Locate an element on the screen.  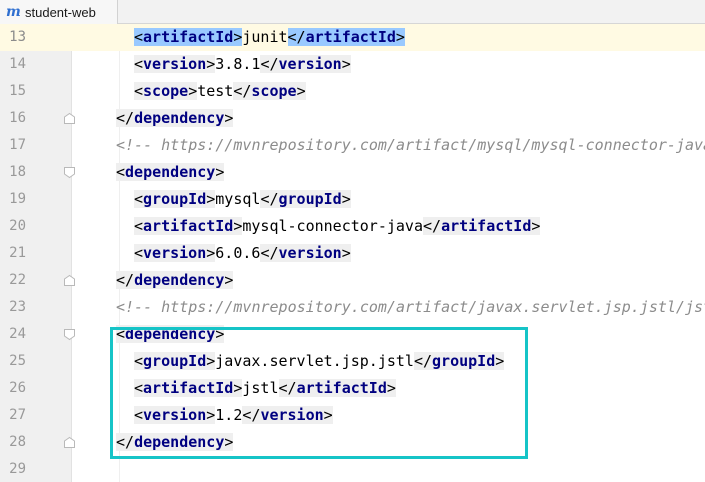
line-number: 15 is located at coordinates (13, 91).